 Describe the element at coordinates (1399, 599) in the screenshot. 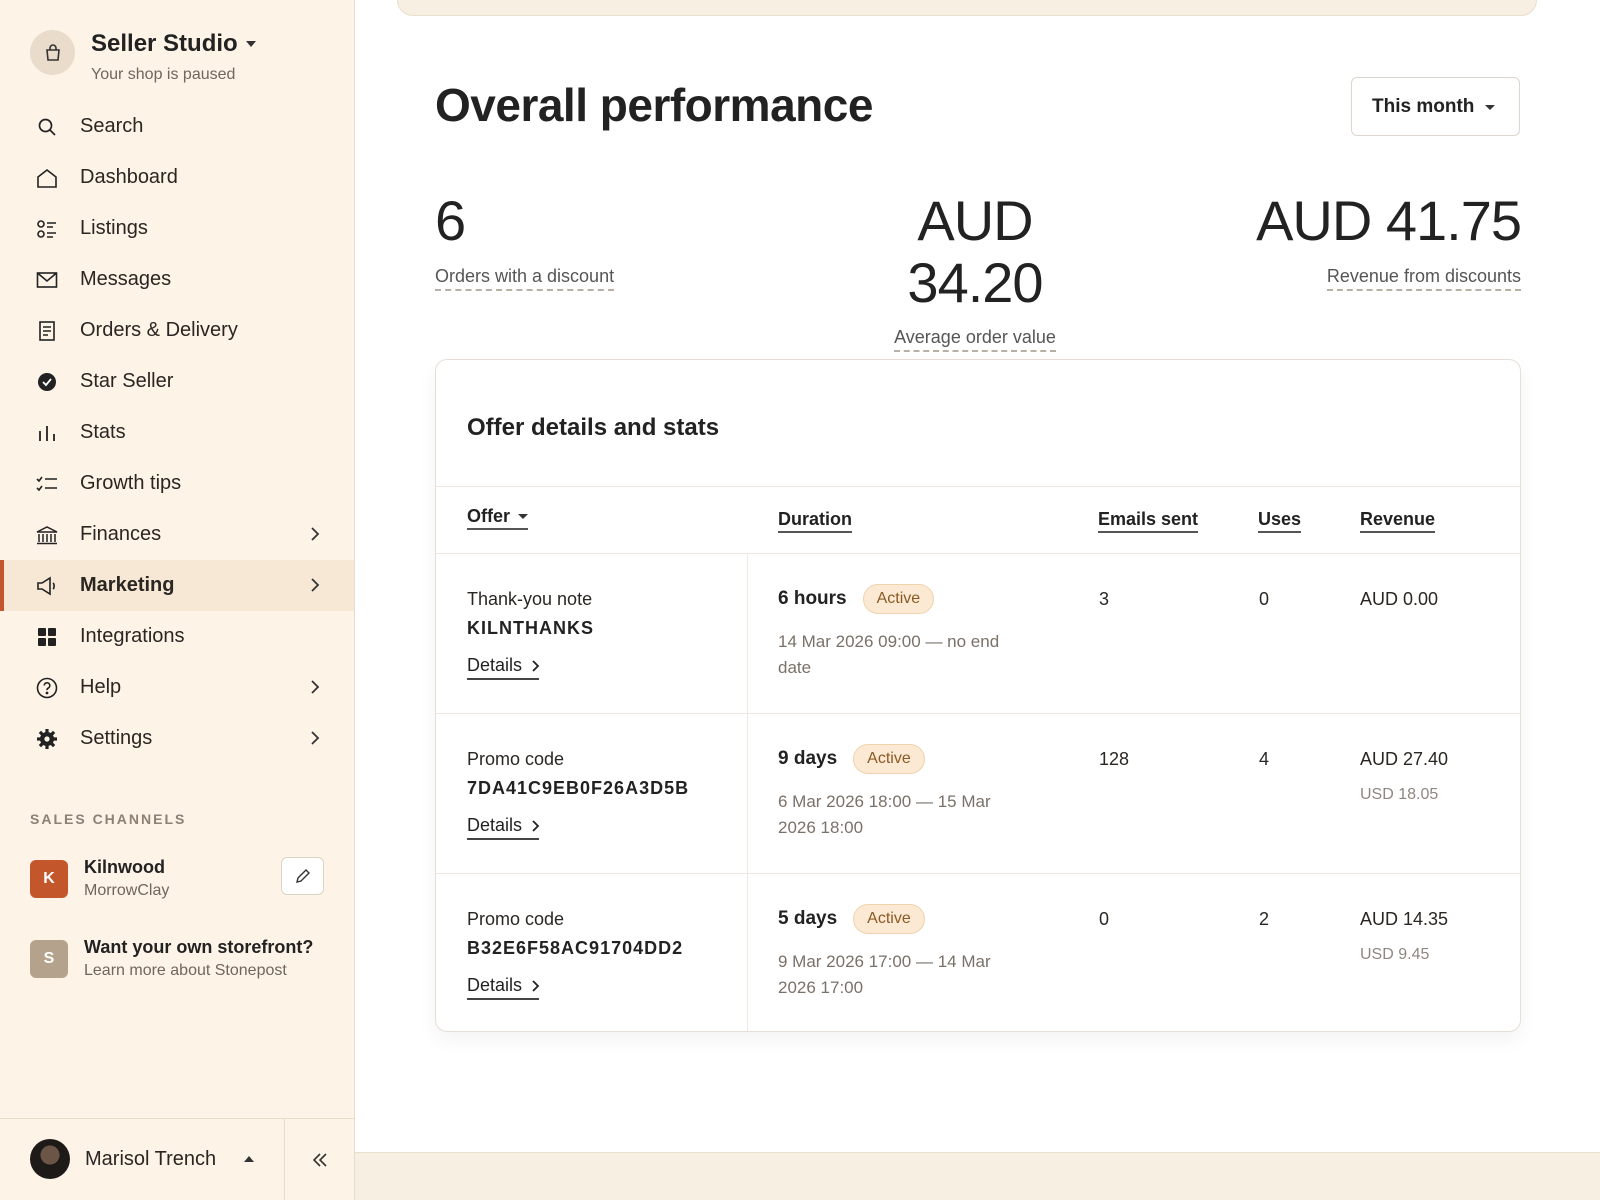

I see `revenue-value: AUD 0.00` at that location.